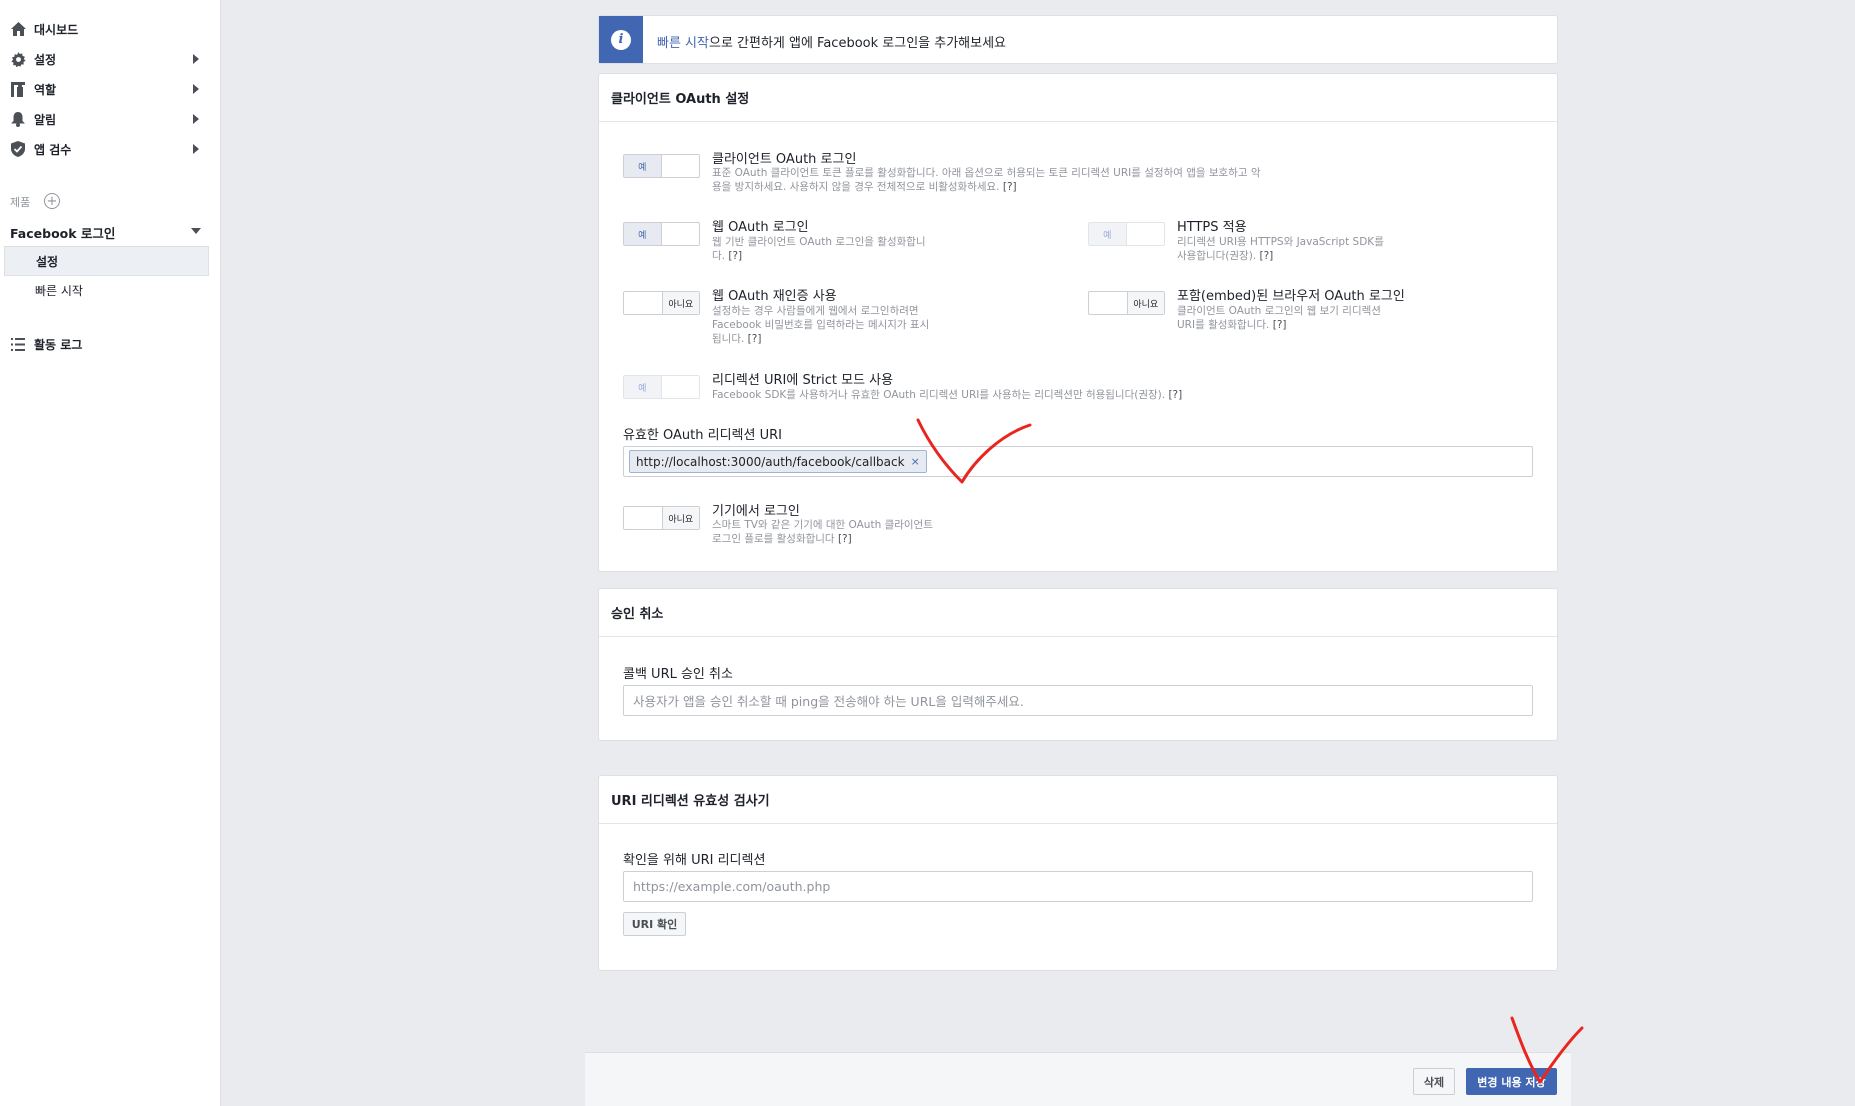 This screenshot has height=1106, width=1855. What do you see at coordinates (702, 435) in the screenshot?
I see `redirect-uri-label: 유효한 OAuth 리디렉션 URI` at bounding box center [702, 435].